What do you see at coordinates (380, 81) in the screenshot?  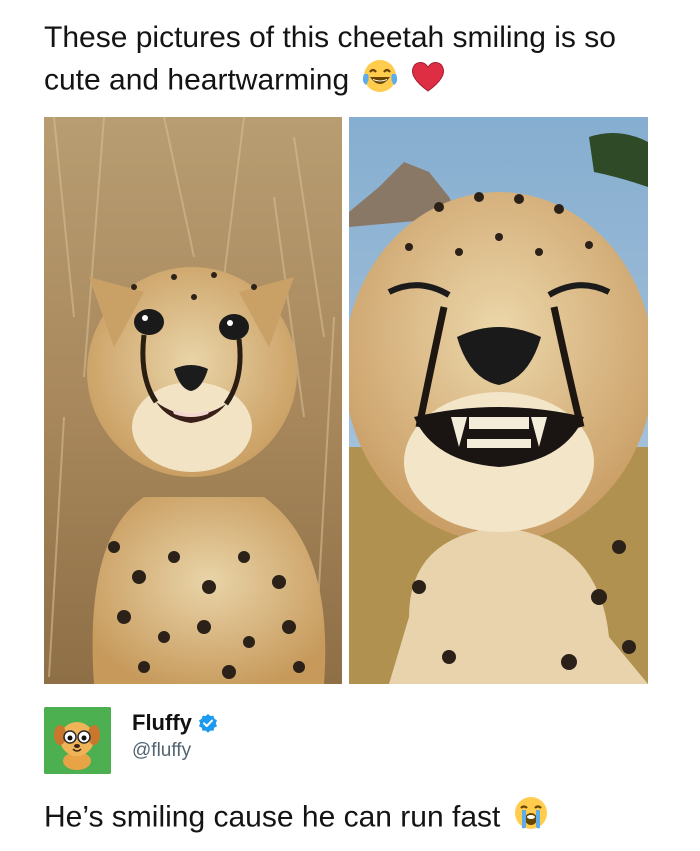 I see `laughing-crying-emoji-icon` at bounding box center [380, 81].